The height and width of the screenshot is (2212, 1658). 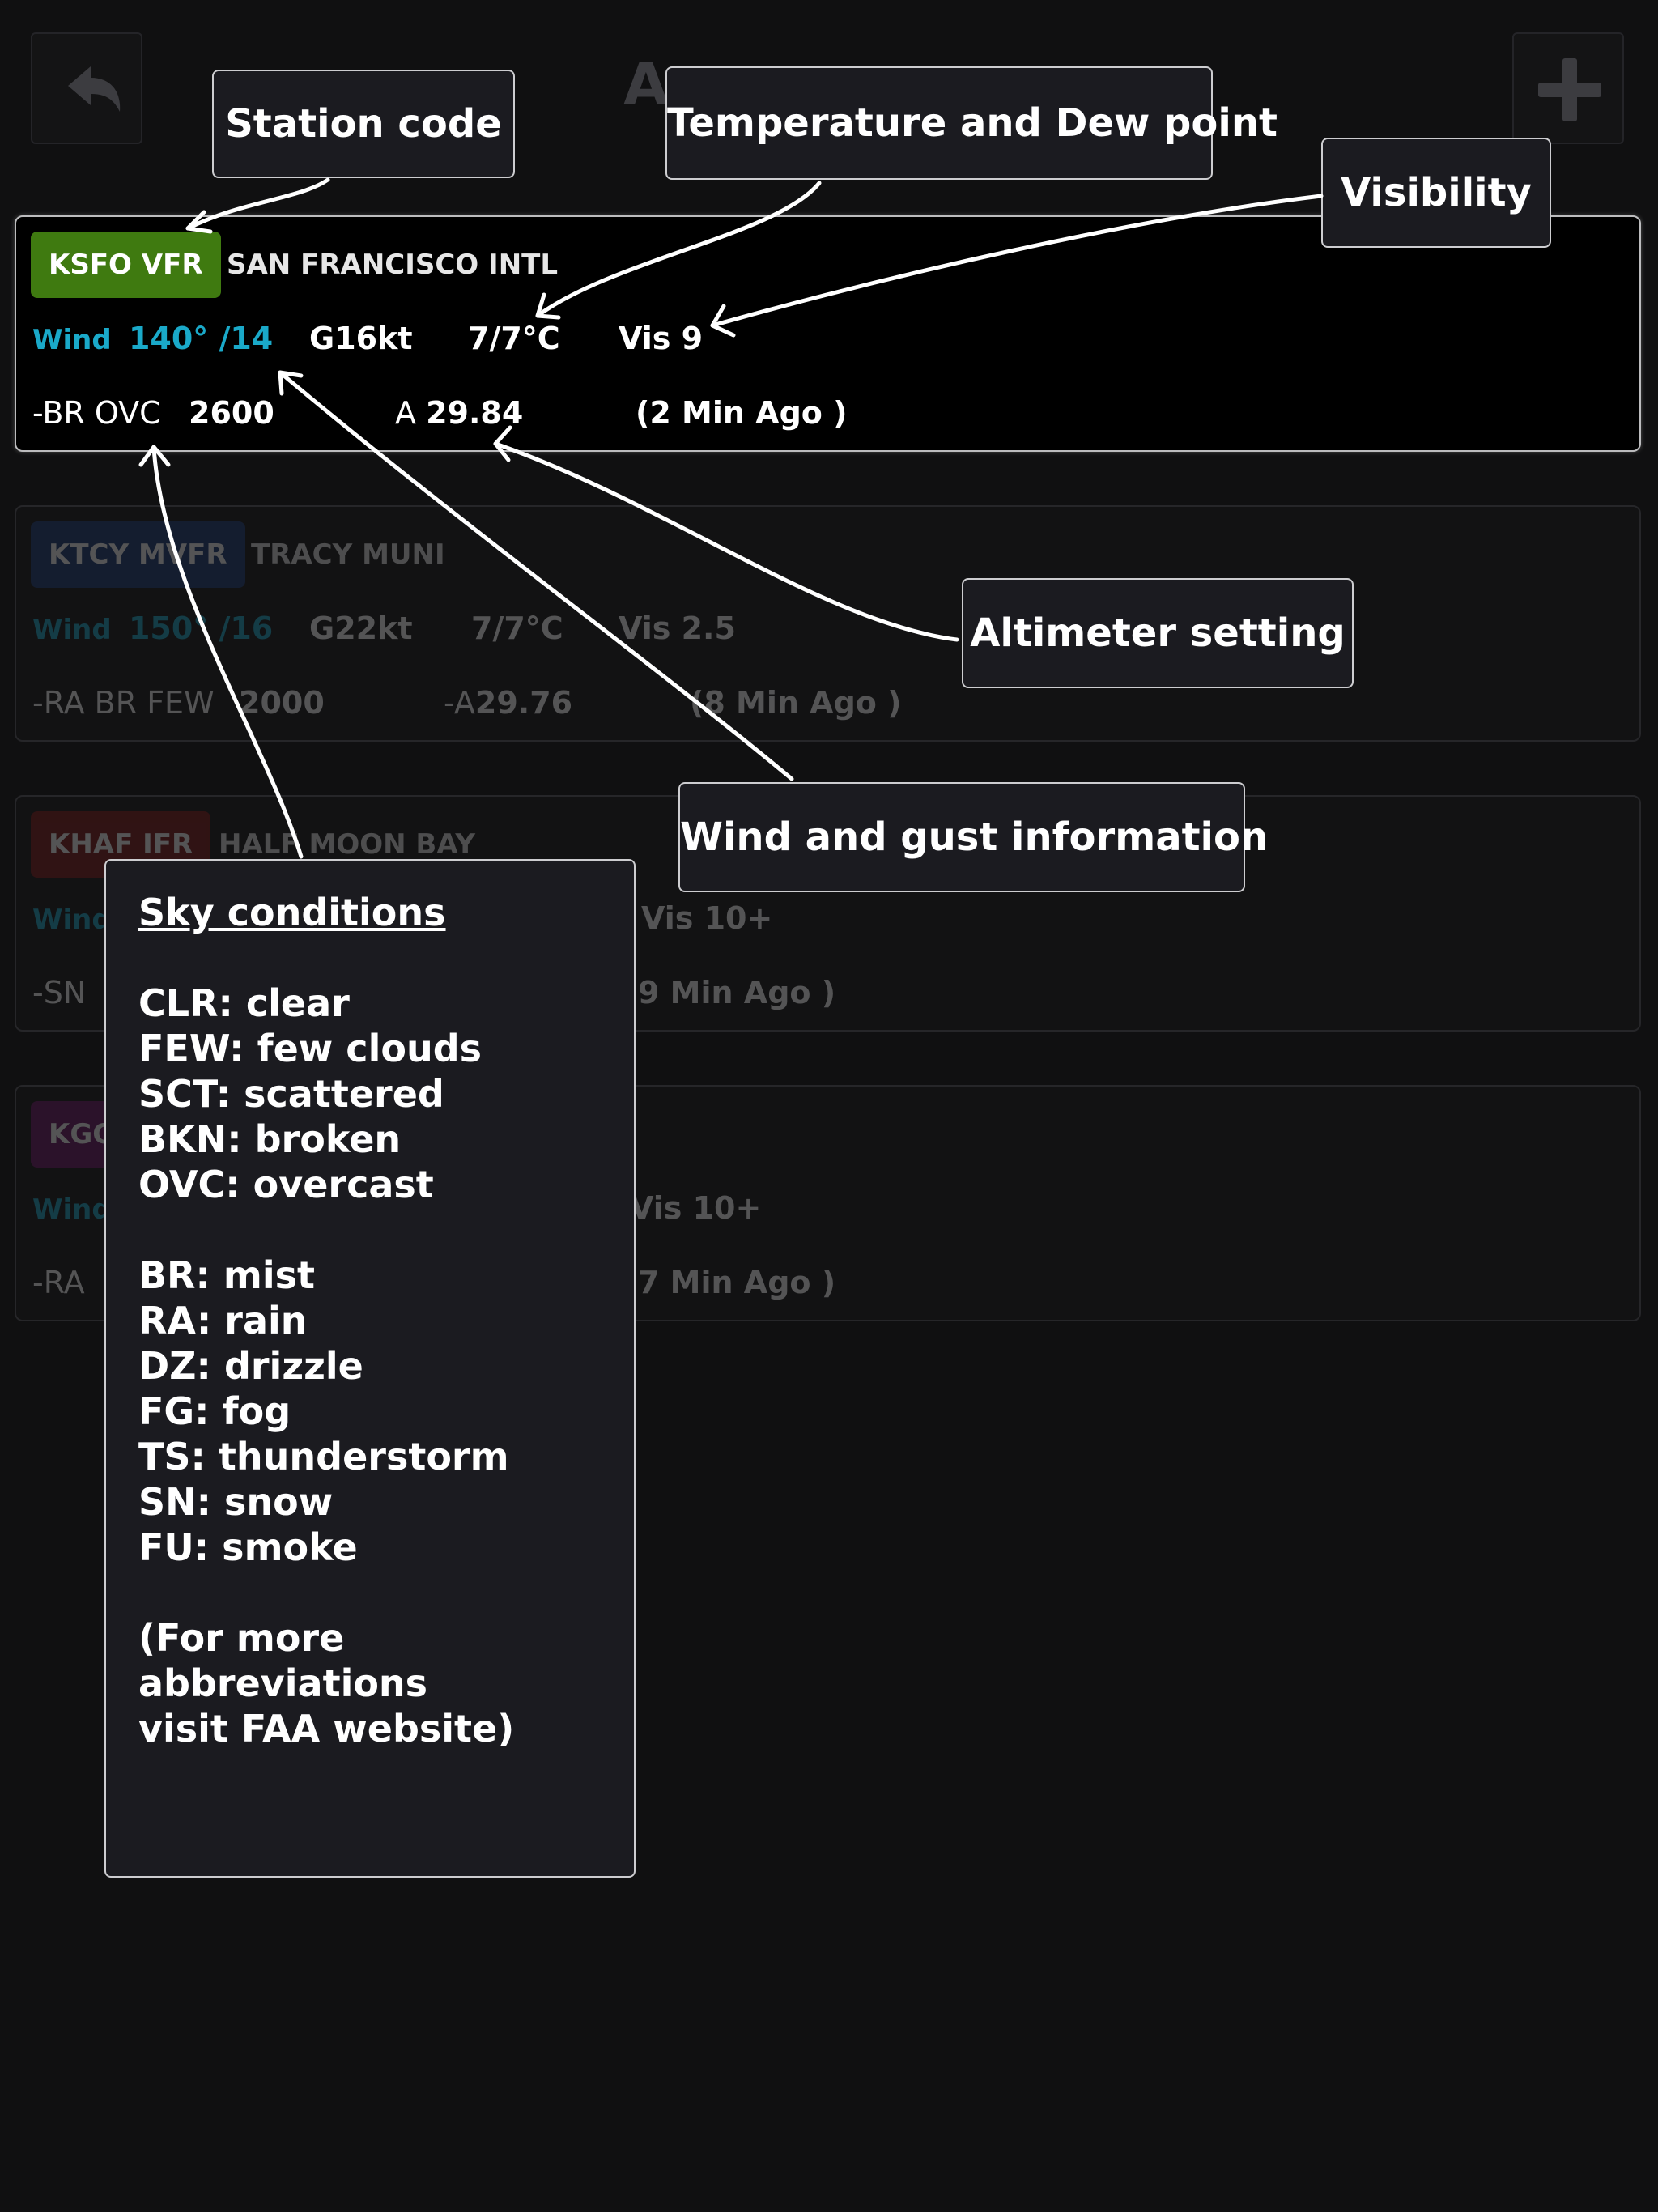 What do you see at coordinates (94, 89) in the screenshot?
I see `back-arrow-icon` at bounding box center [94, 89].